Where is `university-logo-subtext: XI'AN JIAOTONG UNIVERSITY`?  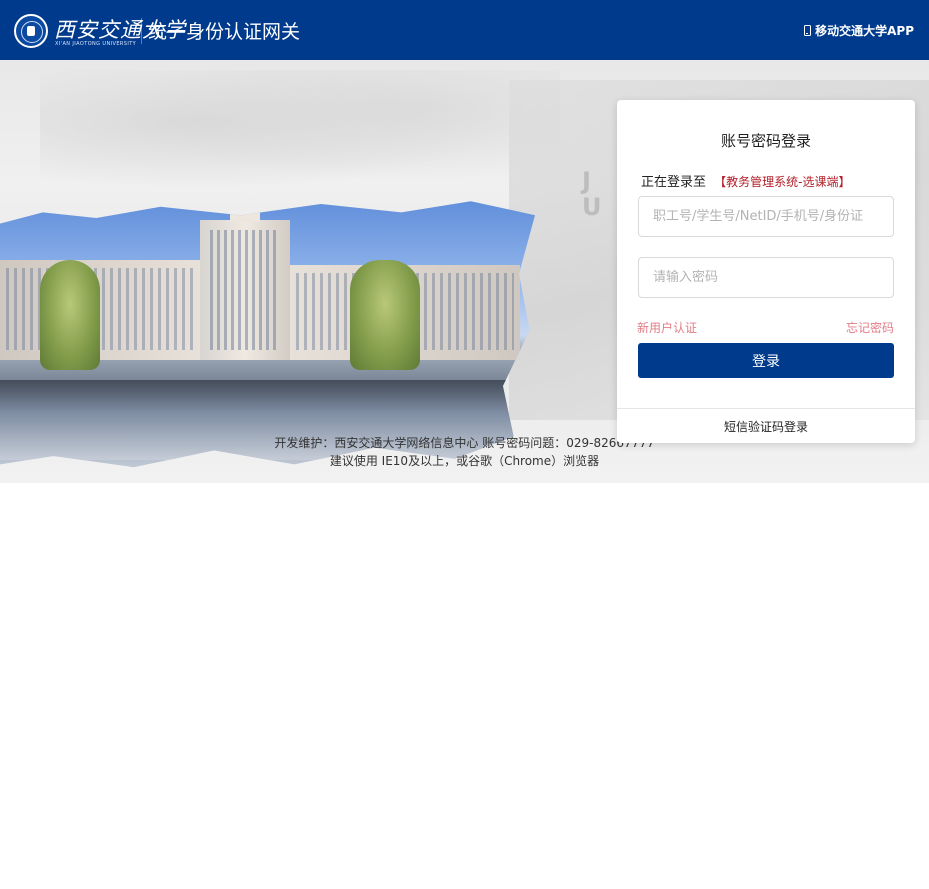
university-logo-subtext: XI'AN JIAOTONG UNIVERSITY is located at coordinates (96, 44).